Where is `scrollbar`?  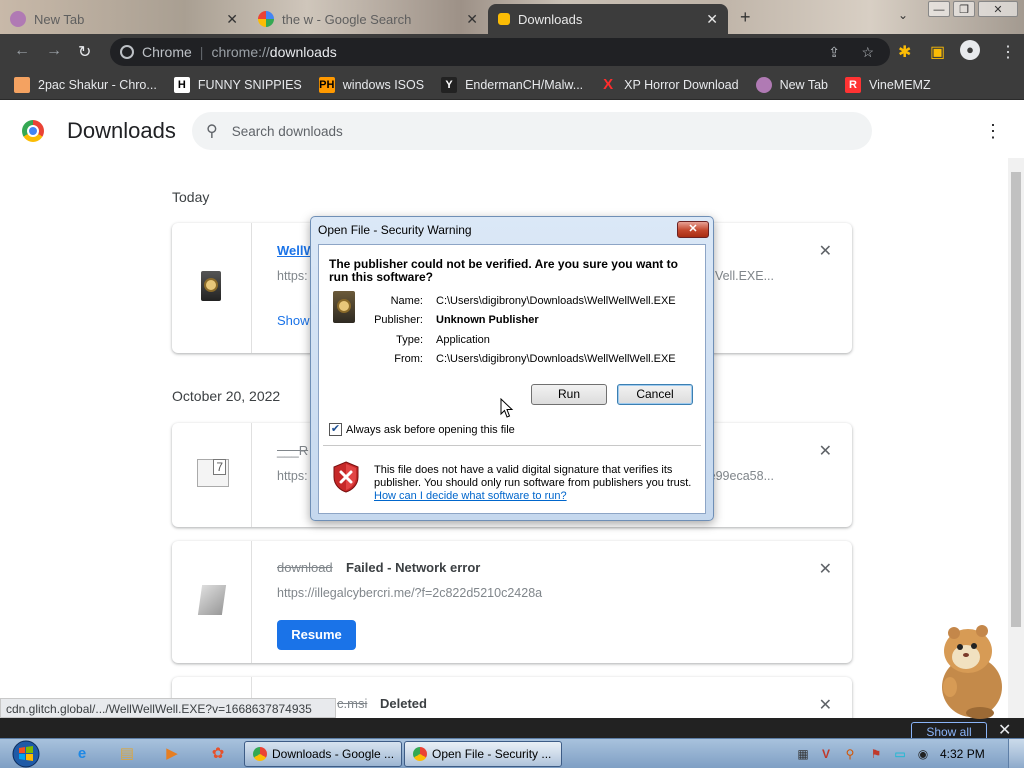
scrollbar is located at coordinates (1016, 438).